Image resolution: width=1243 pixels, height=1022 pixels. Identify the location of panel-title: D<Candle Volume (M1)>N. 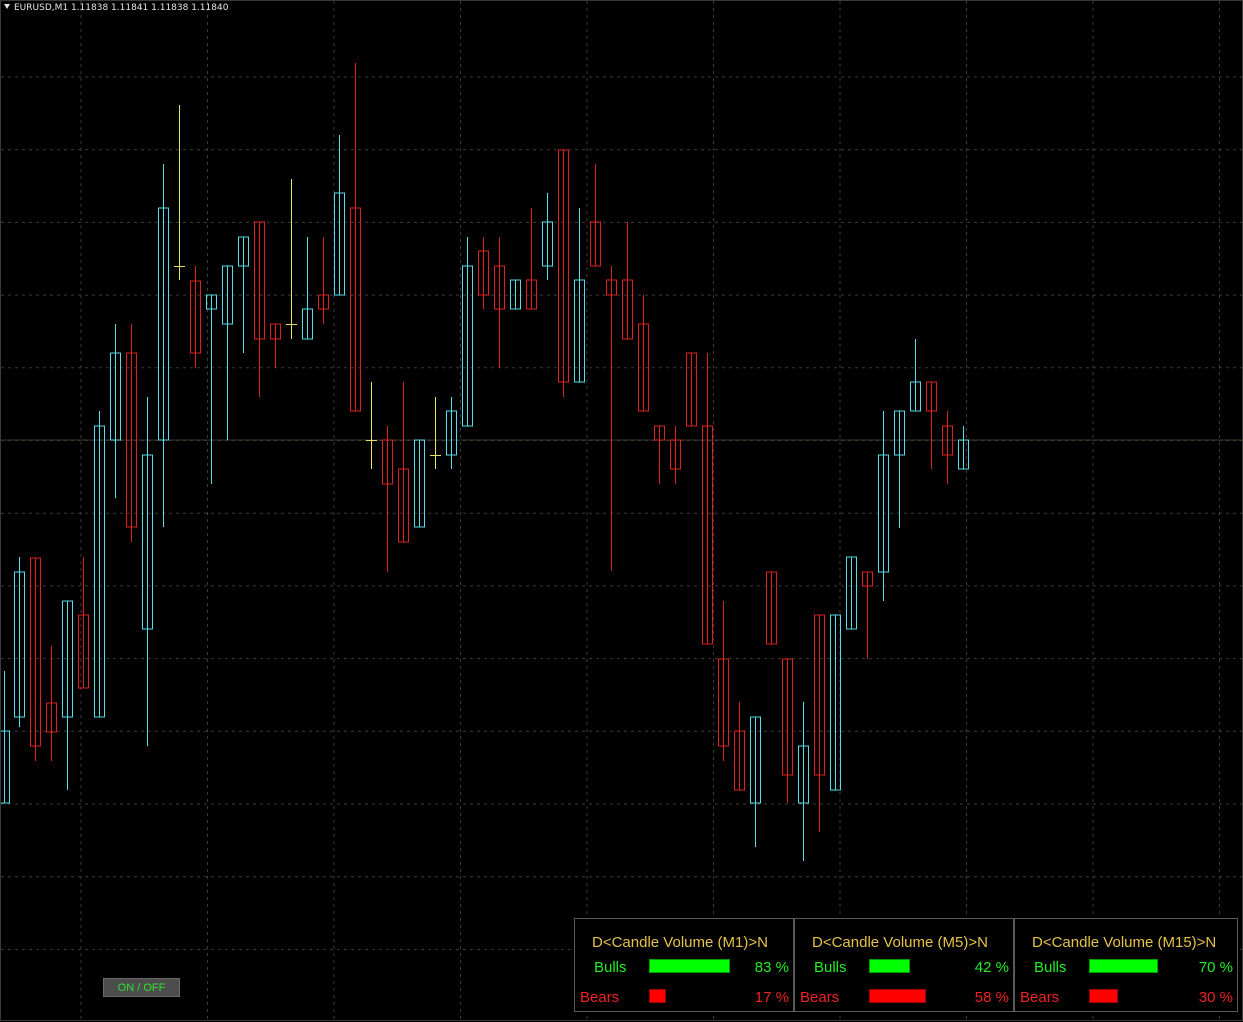
(680, 942).